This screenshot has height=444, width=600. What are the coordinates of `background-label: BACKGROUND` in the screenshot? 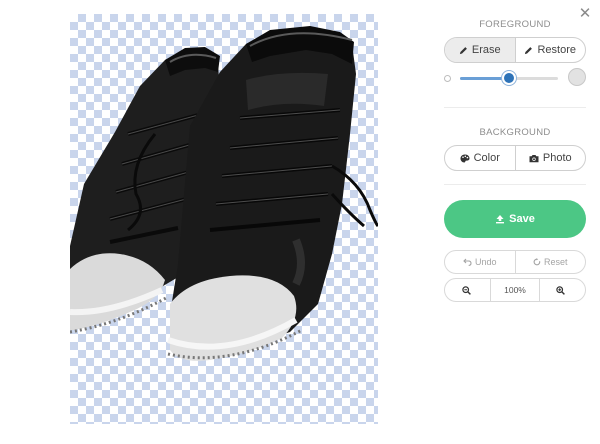 It's located at (515, 132).